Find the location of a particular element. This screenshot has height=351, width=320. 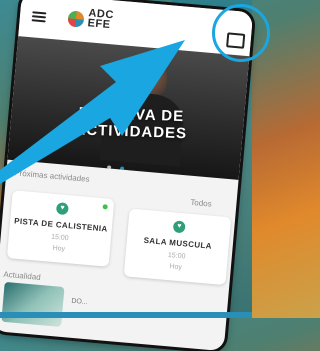

news-thumbnail is located at coordinates (33, 304).